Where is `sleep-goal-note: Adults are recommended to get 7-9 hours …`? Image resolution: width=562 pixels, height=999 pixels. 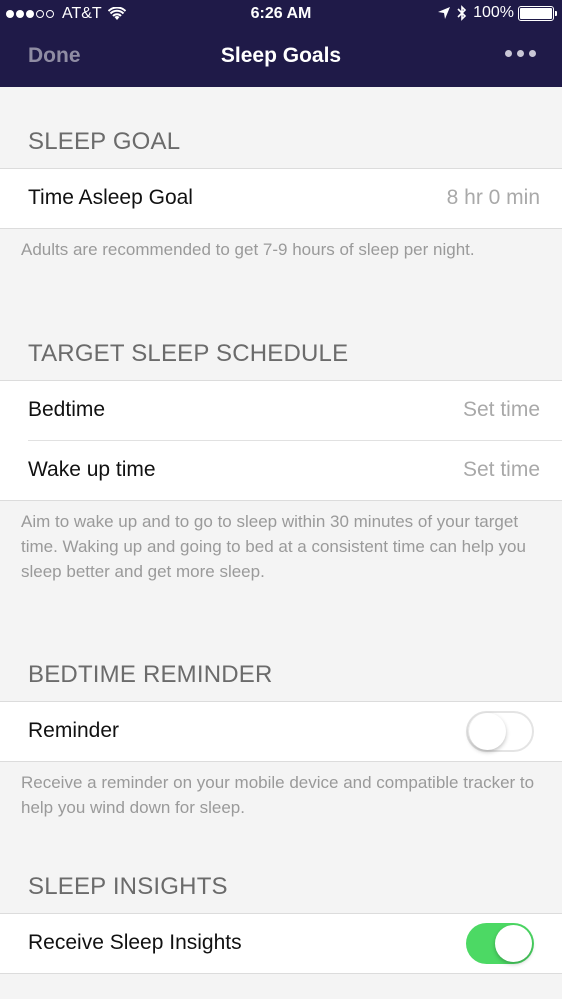 sleep-goal-note: Adults are recommended to get 7-9 hours … is located at coordinates (248, 249).